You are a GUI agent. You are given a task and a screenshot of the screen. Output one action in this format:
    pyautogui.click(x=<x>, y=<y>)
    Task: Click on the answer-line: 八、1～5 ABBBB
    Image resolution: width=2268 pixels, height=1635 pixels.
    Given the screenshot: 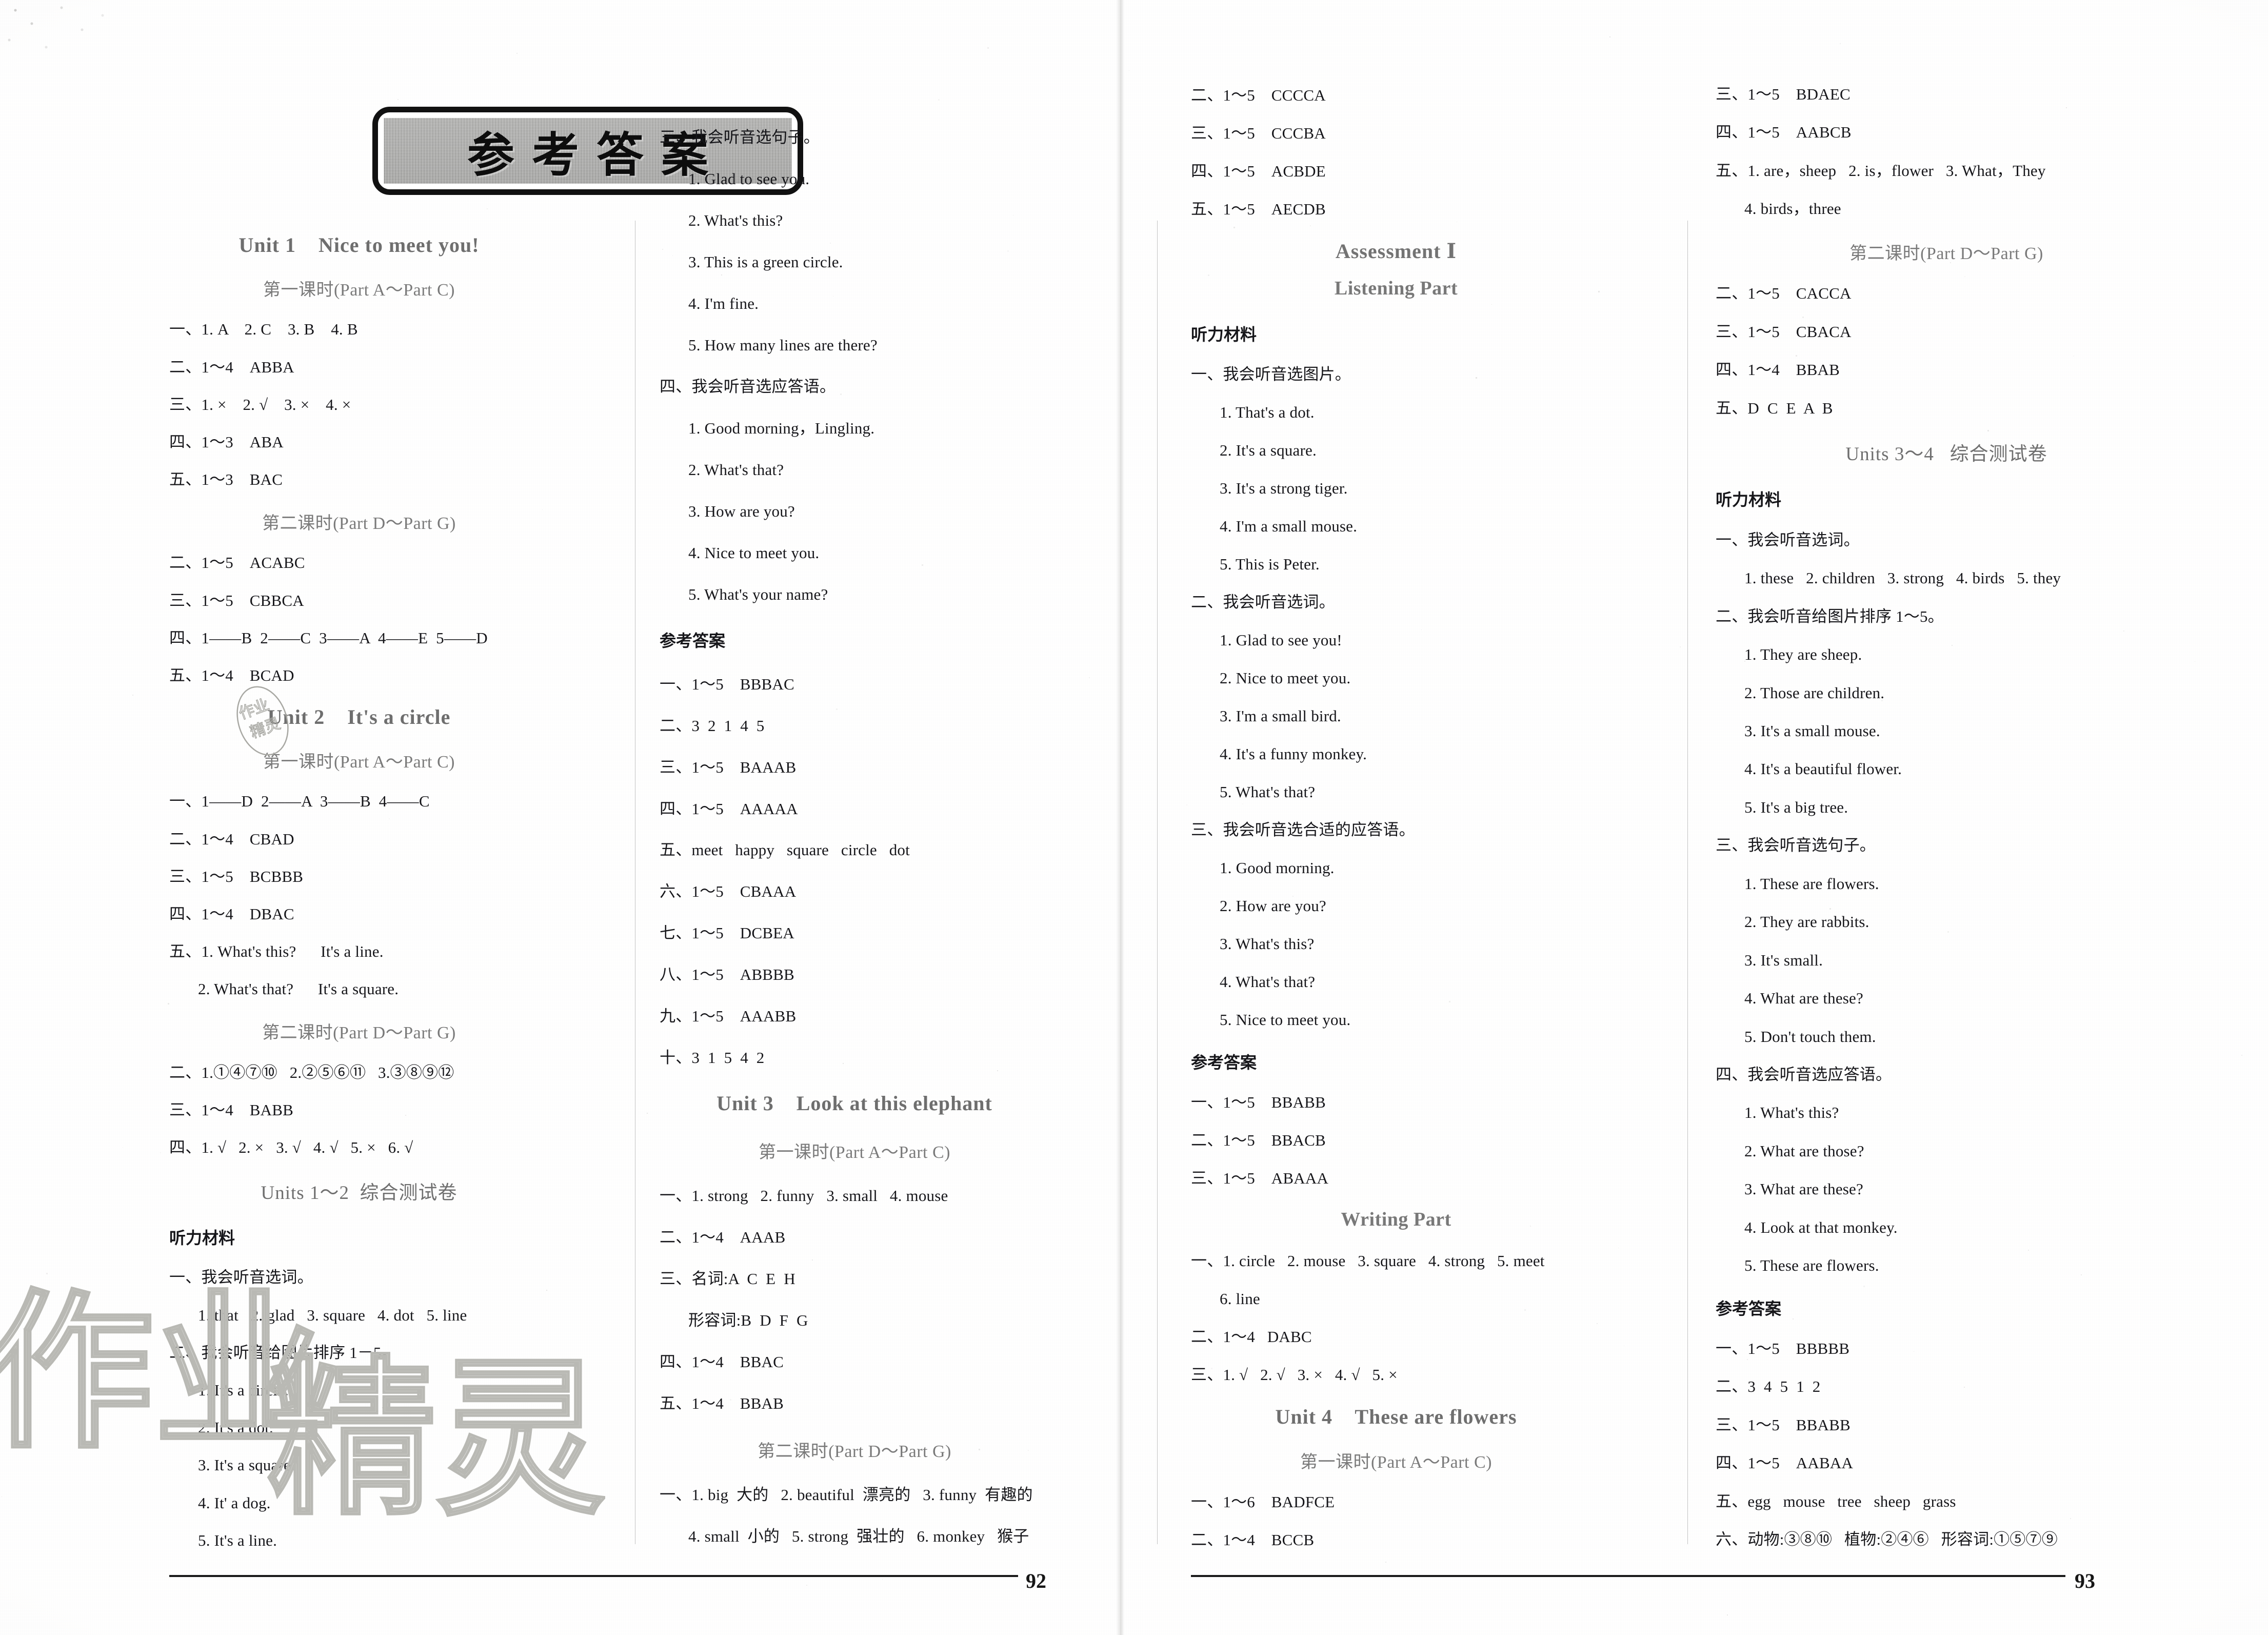 What is the action you would take?
    pyautogui.click(x=727, y=975)
    